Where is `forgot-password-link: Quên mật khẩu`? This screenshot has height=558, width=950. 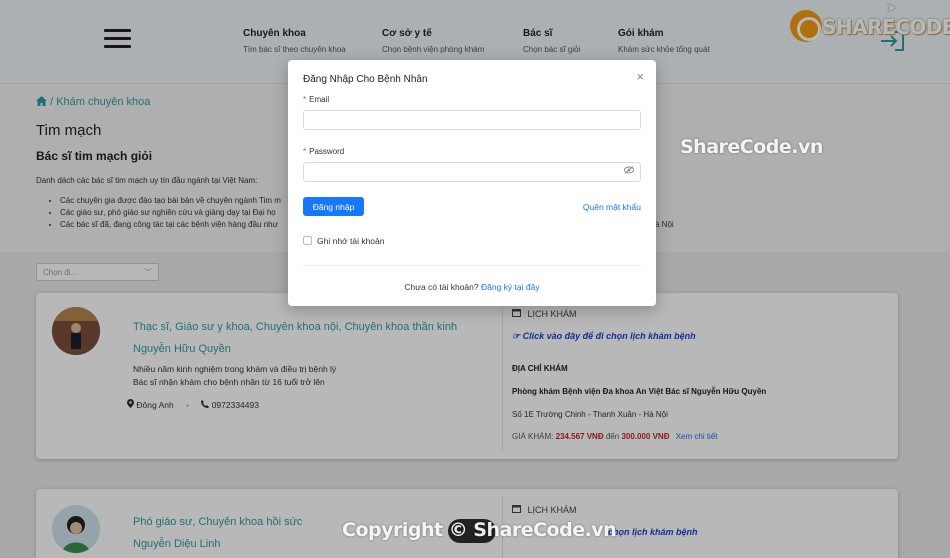
forgot-password-link: Quên mật khẩu is located at coordinates (612, 207).